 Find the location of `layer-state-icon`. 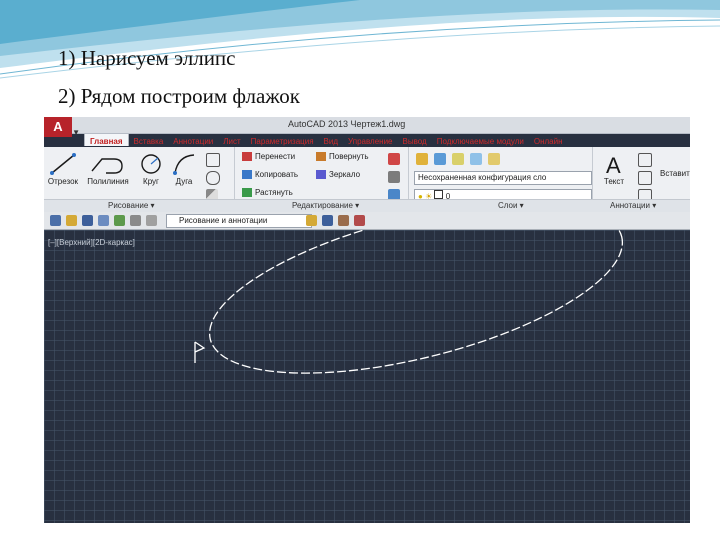

layer-state-icon is located at coordinates (440, 159).